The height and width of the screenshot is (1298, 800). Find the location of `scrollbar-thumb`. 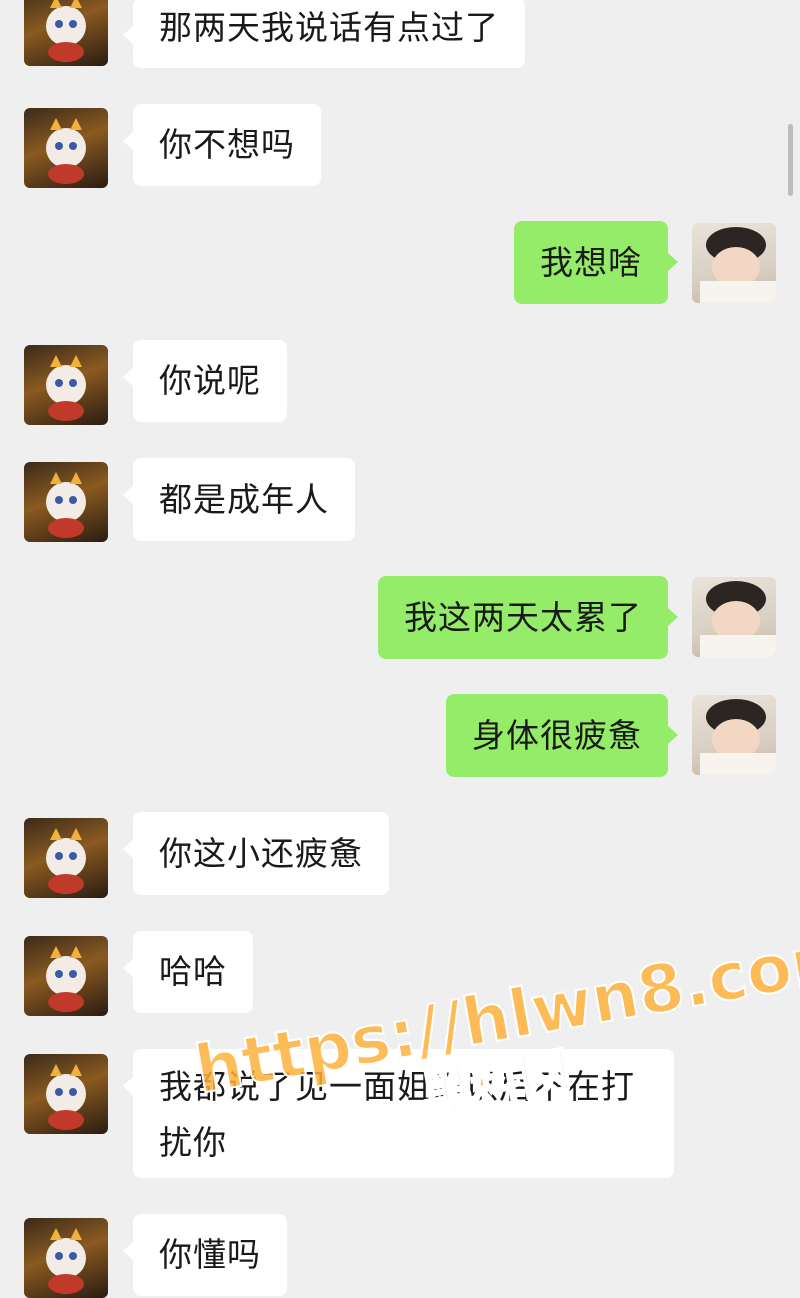

scrollbar-thumb is located at coordinates (790, 160).